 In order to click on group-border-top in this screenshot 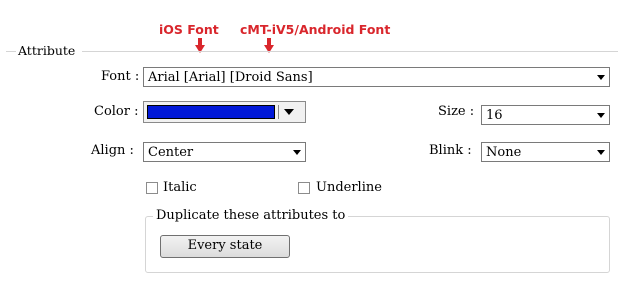, I will do `click(350, 51)`.